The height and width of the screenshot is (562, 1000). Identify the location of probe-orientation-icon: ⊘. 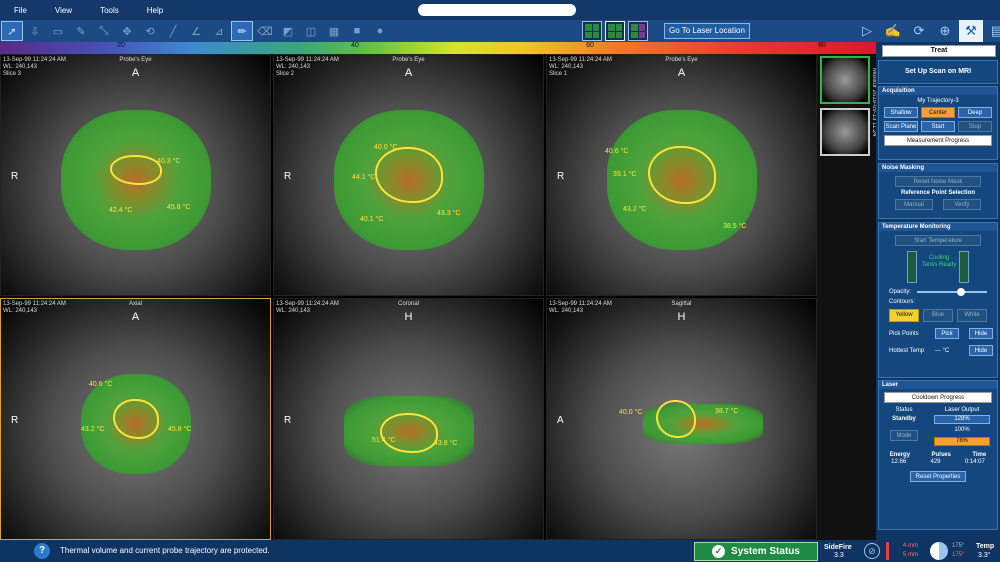
(872, 551).